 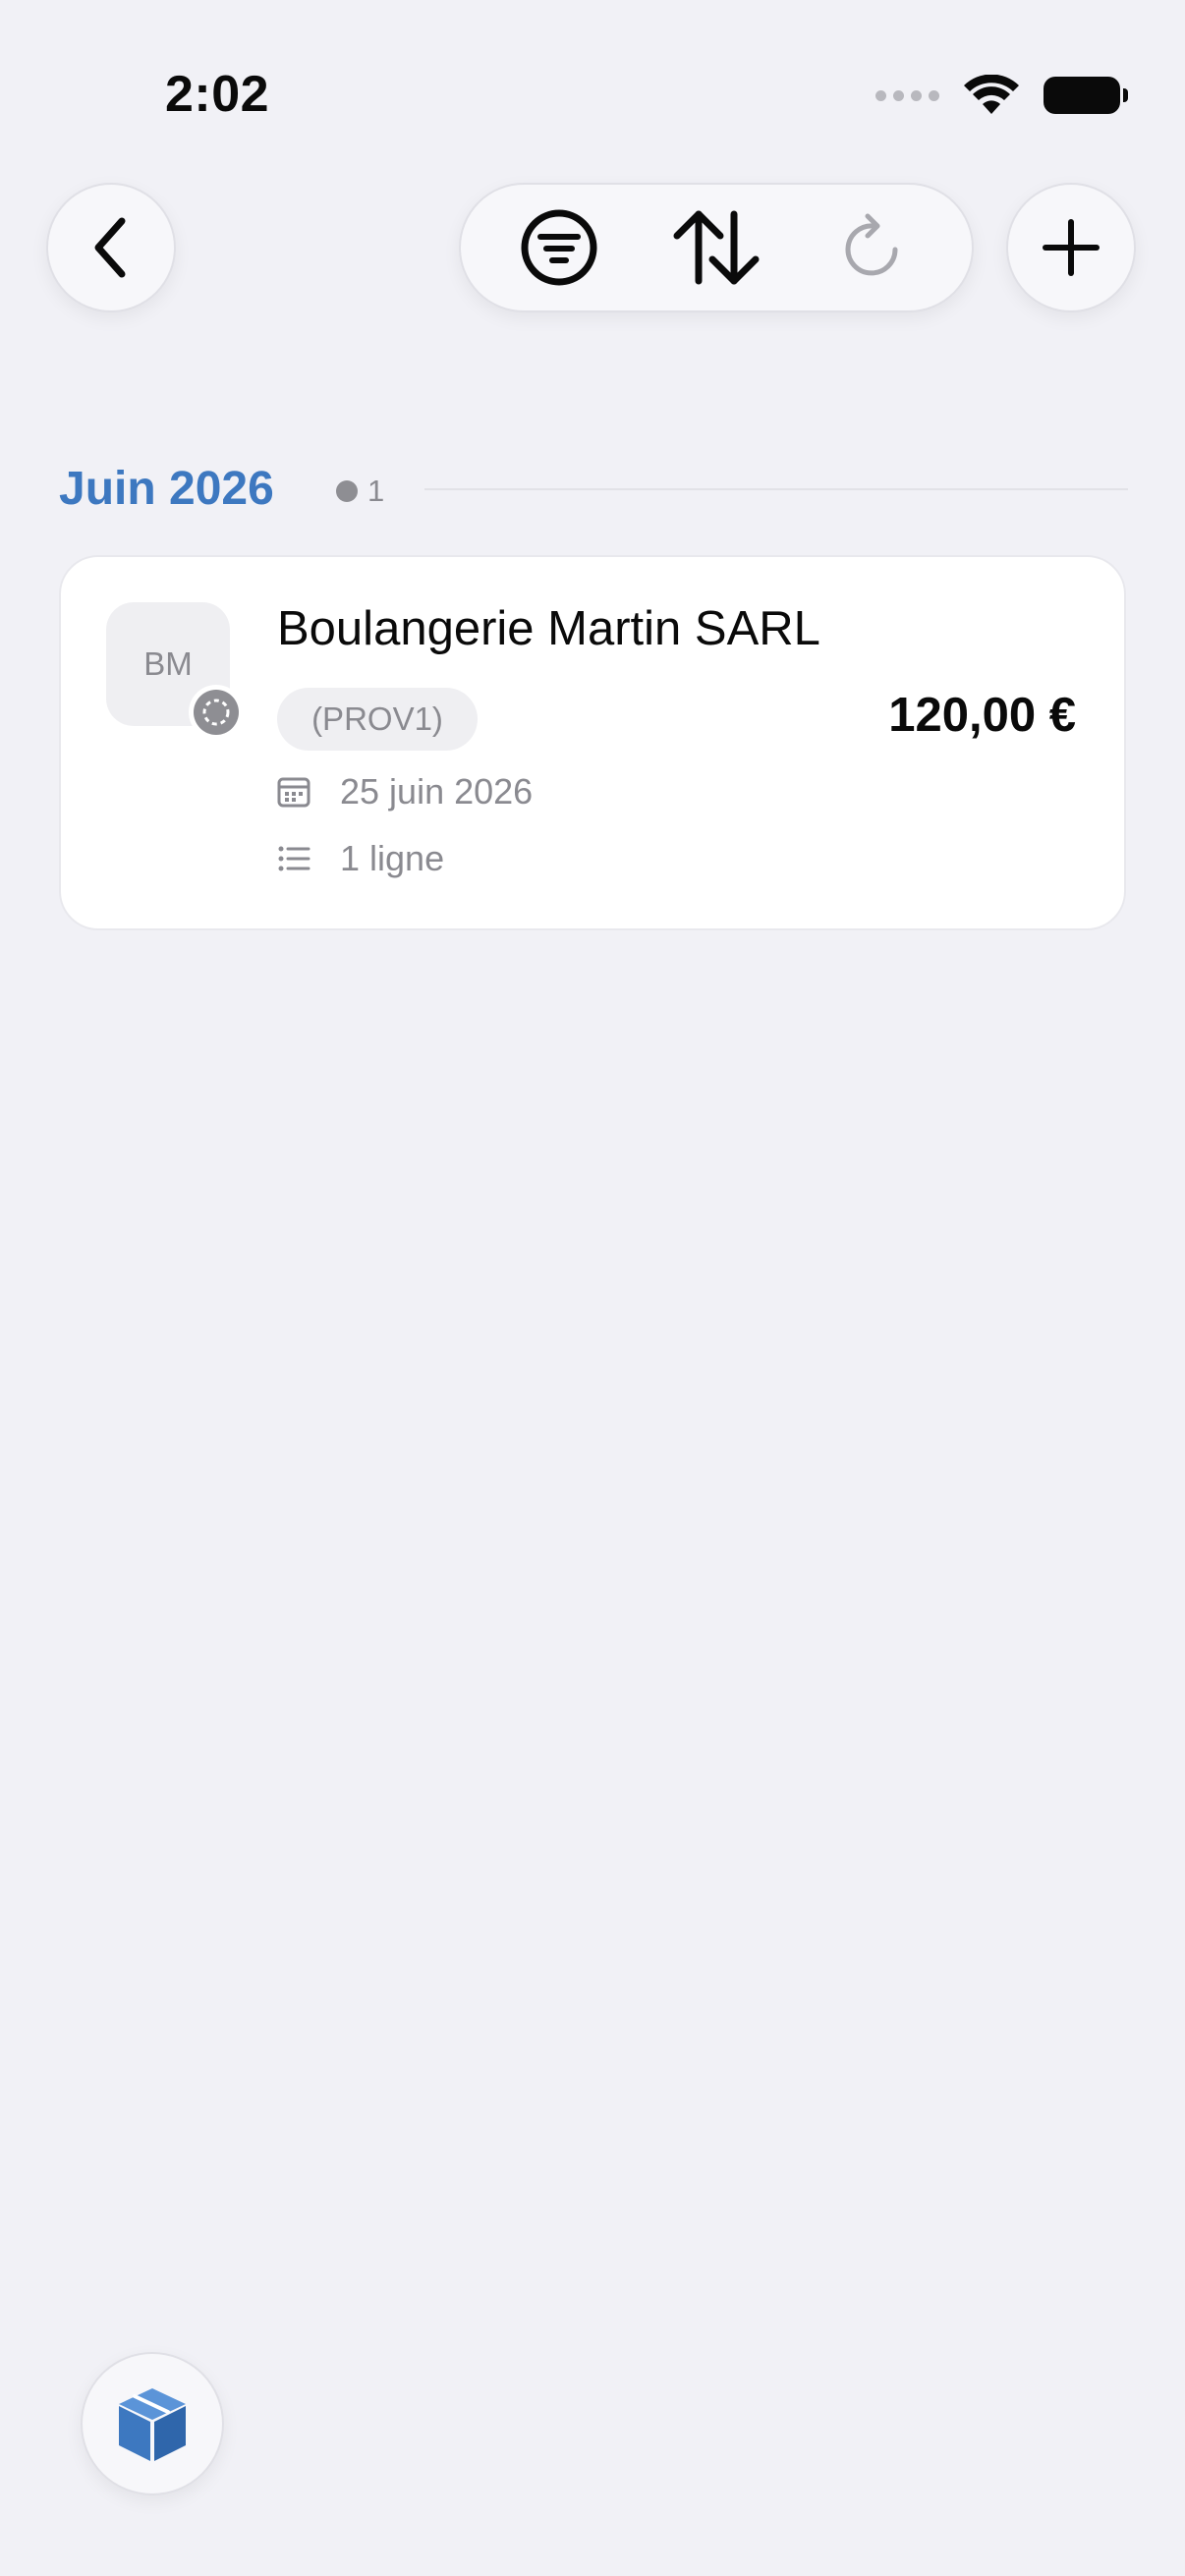 What do you see at coordinates (907, 95) in the screenshot?
I see `cellular-signal-icon` at bounding box center [907, 95].